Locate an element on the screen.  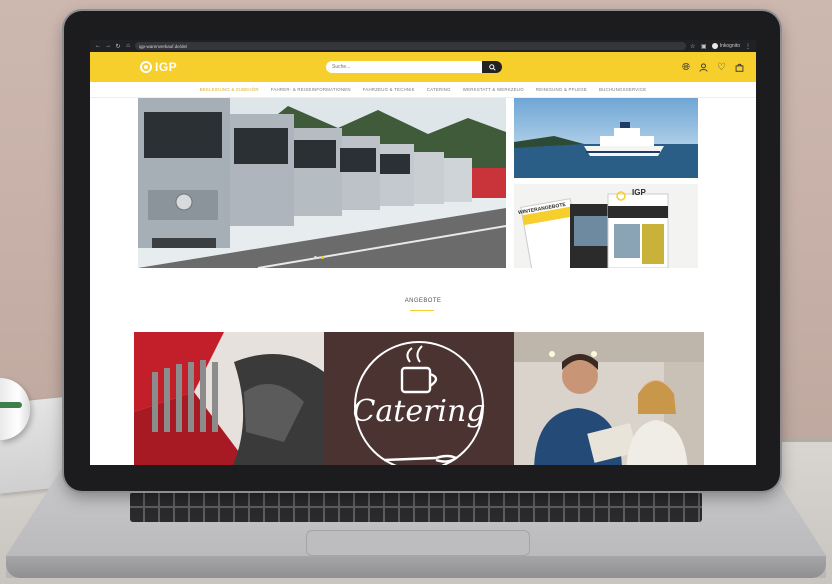
offer-tile-tools is located at coordinates (229, 398).